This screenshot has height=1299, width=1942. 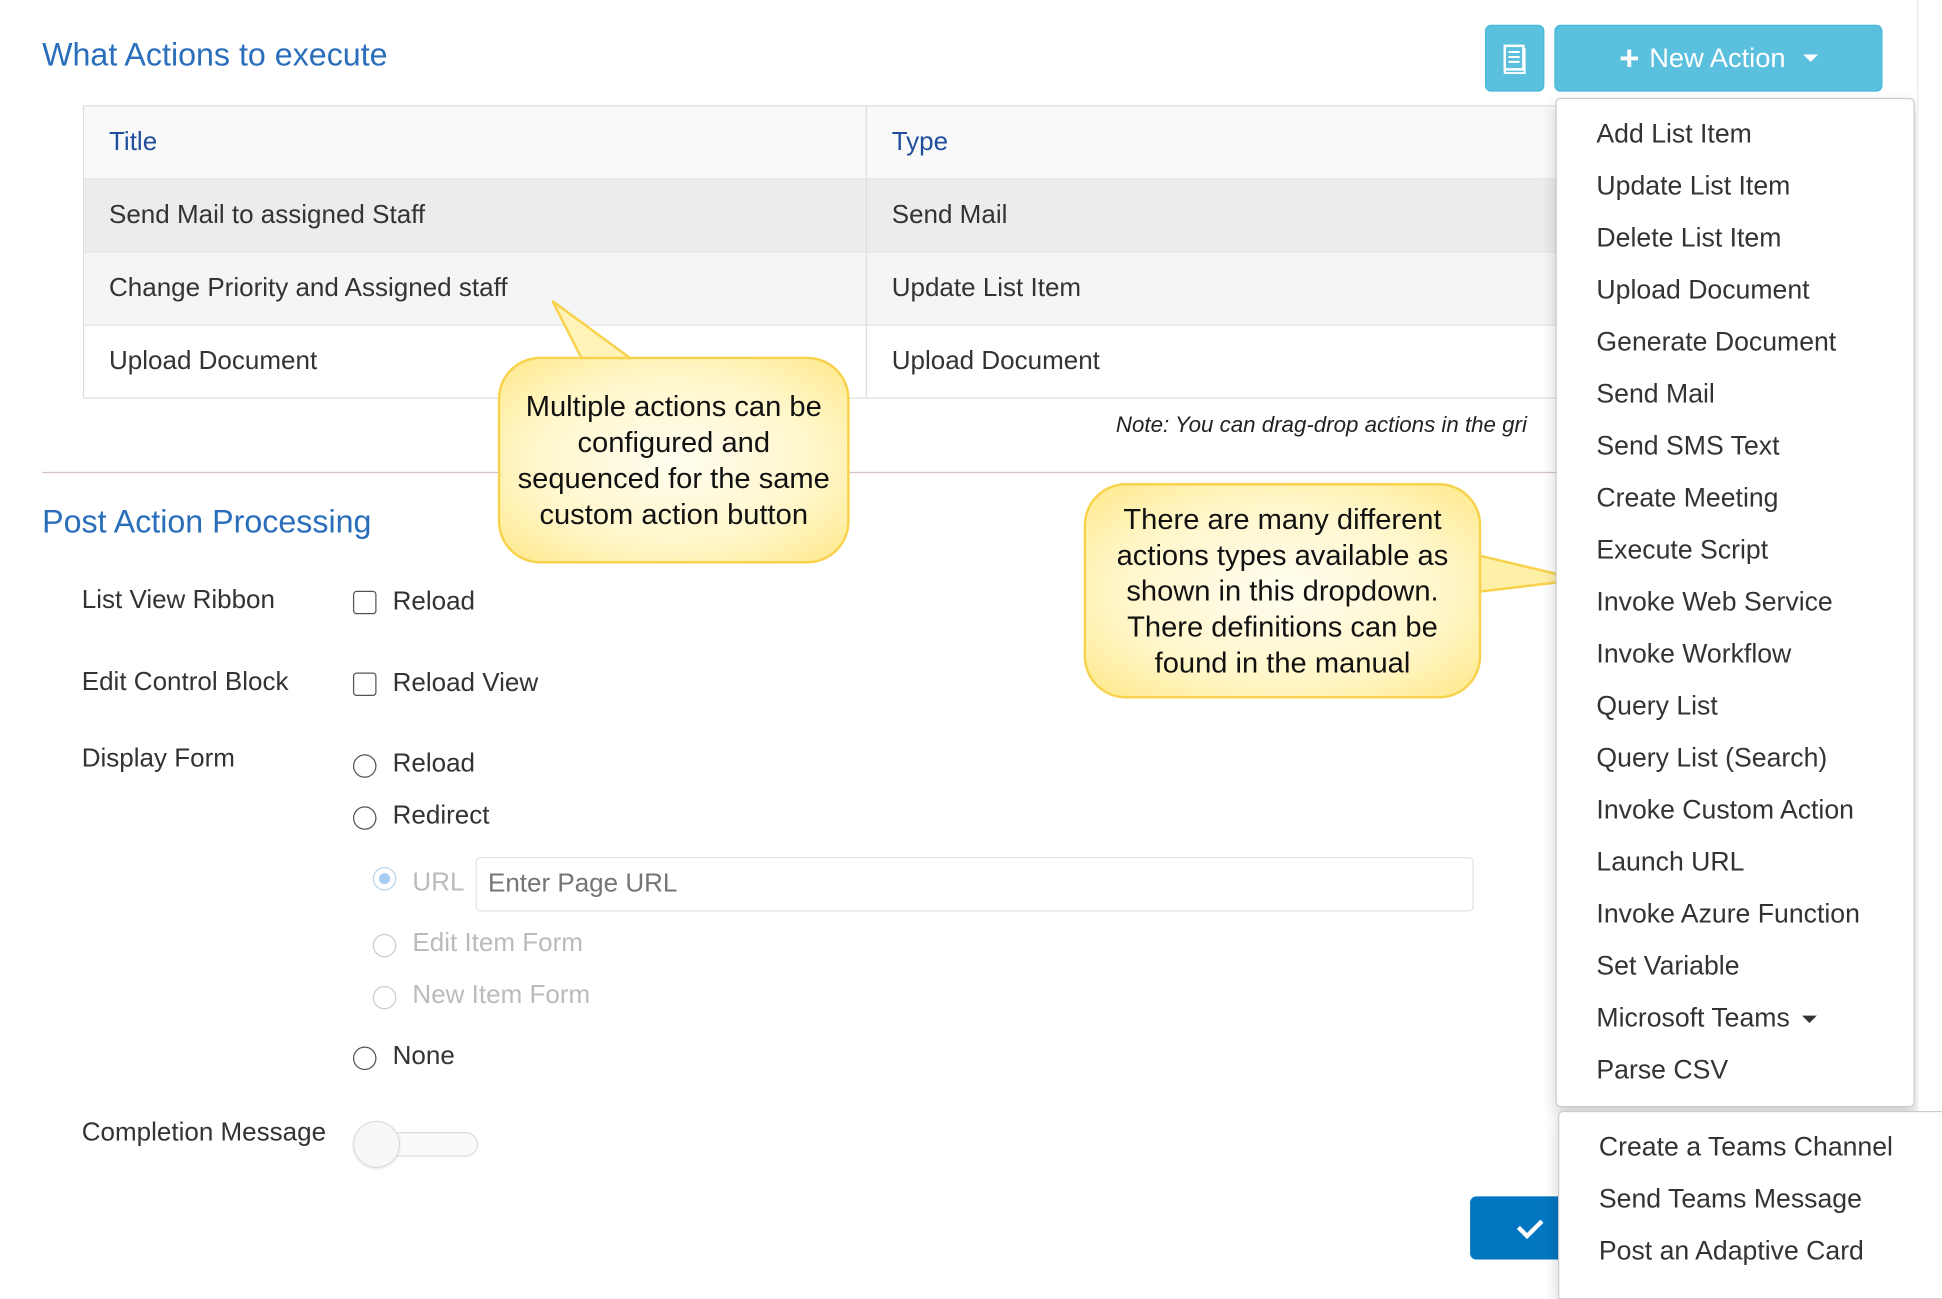 I want to click on submenu-item: Post an Adaptive Card, so click(x=1731, y=1251).